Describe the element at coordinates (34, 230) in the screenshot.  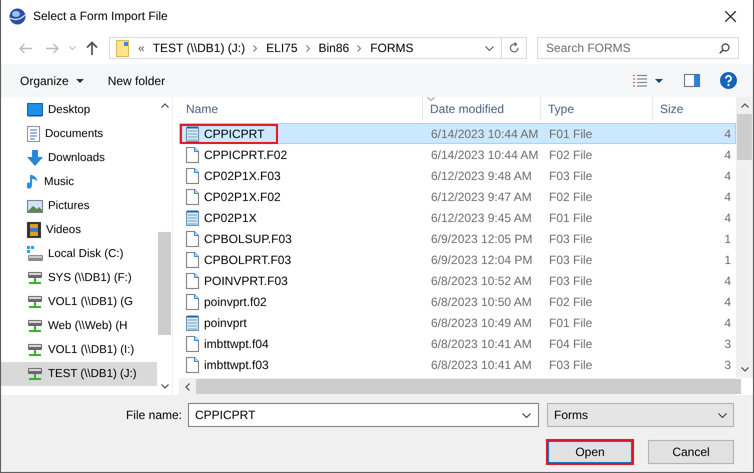
I see `film-strip-icon` at that location.